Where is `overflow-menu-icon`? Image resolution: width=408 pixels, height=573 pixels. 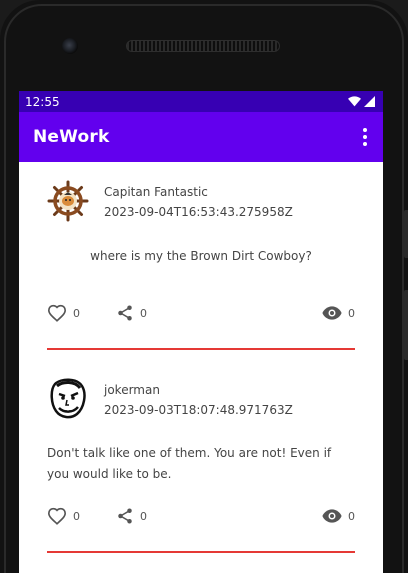 overflow-menu-icon is located at coordinates (365, 137).